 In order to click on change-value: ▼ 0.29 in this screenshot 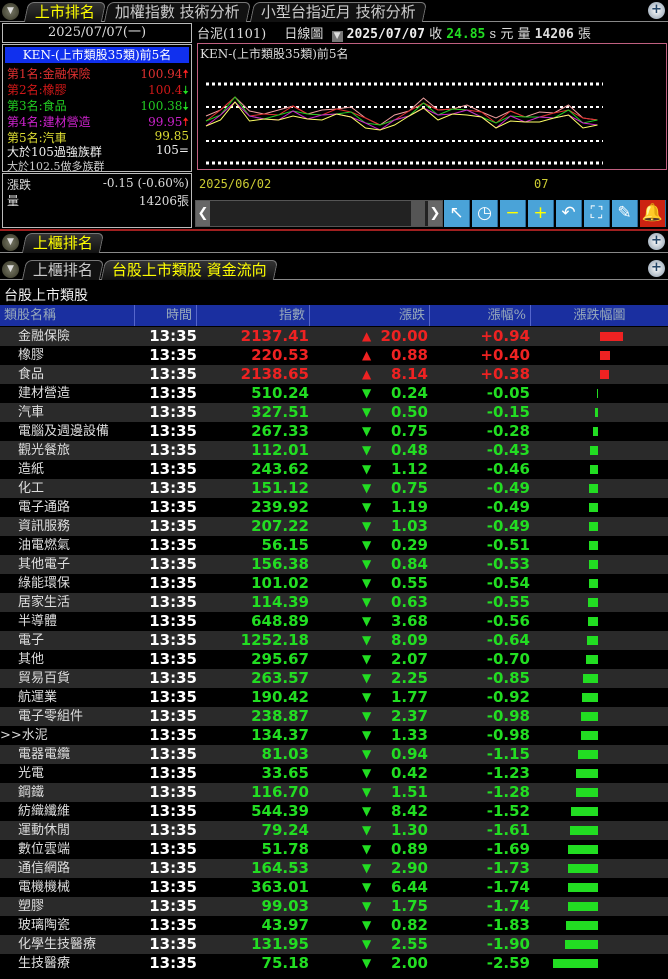, I will do `click(395, 545)`.